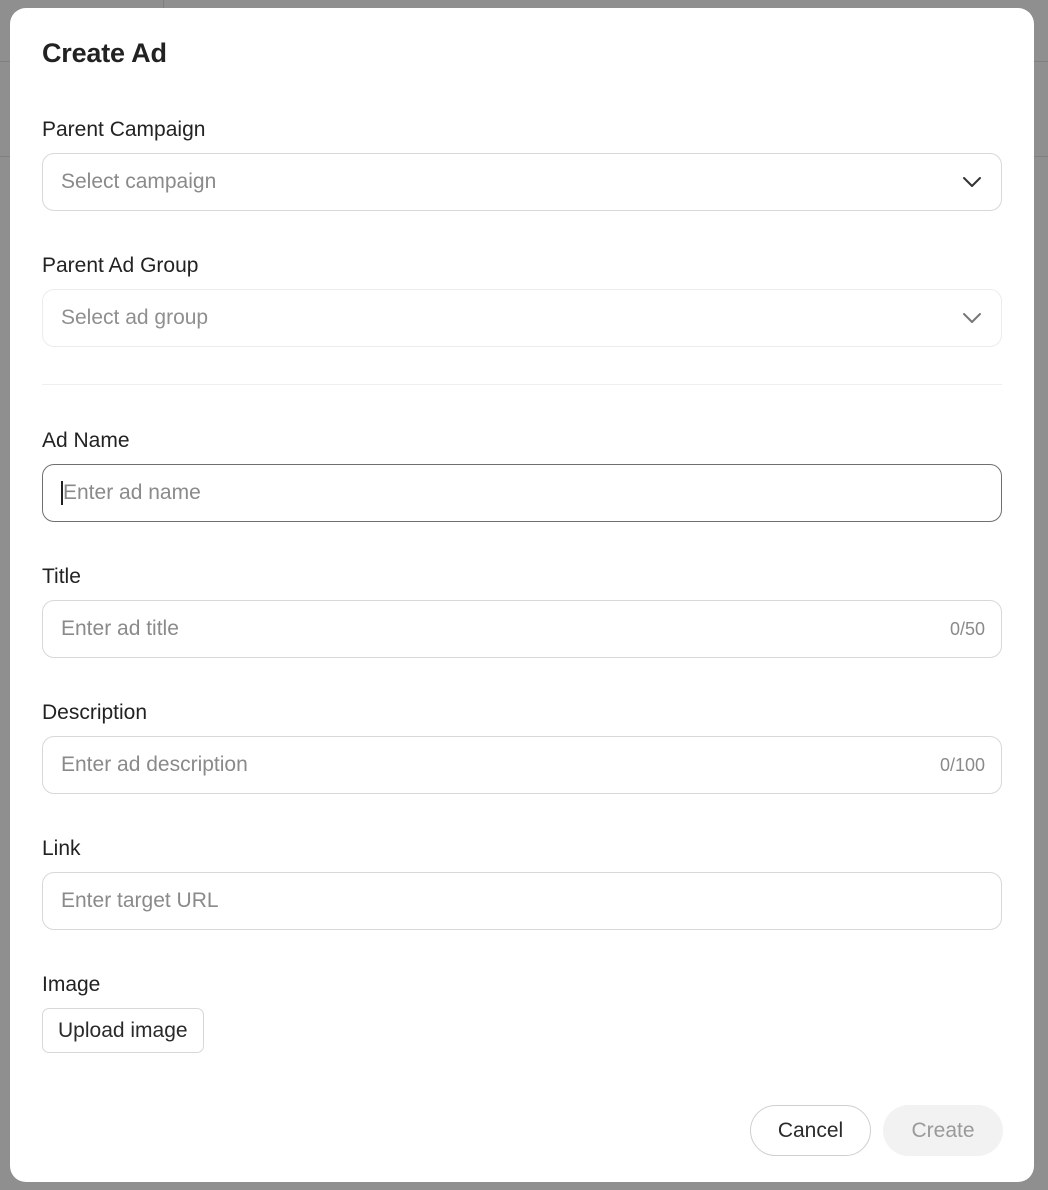 The width and height of the screenshot is (1048, 1190). I want to click on parent-campaign-select: Select campaign, so click(522, 182).